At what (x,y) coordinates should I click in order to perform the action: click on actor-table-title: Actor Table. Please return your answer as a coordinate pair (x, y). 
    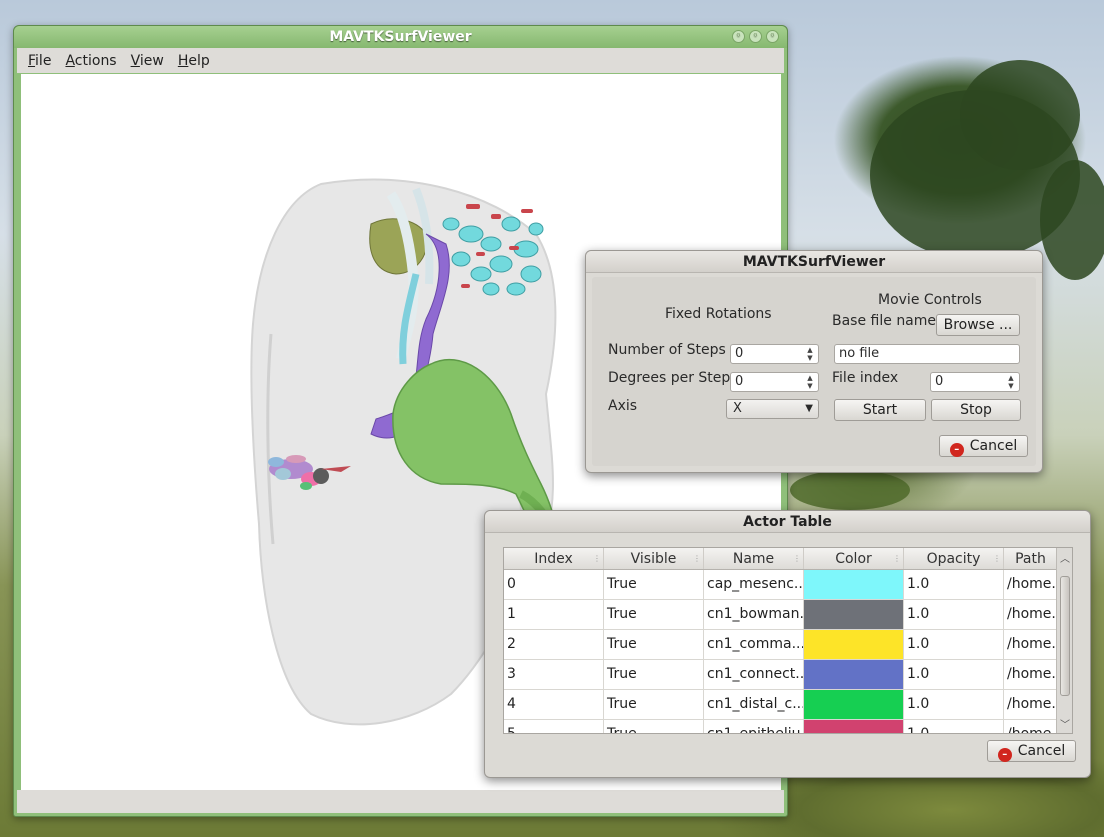
    Looking at the image, I should click on (787, 522).